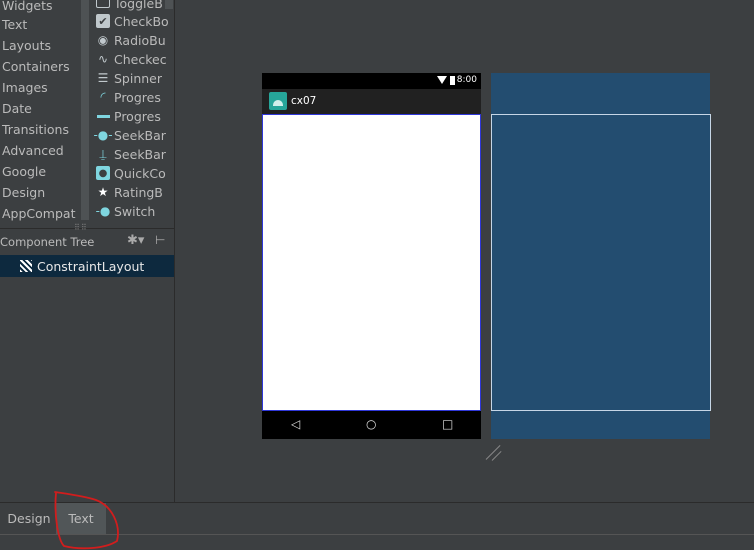  What do you see at coordinates (103, 192) in the screenshot?
I see `star-icon: ★` at bounding box center [103, 192].